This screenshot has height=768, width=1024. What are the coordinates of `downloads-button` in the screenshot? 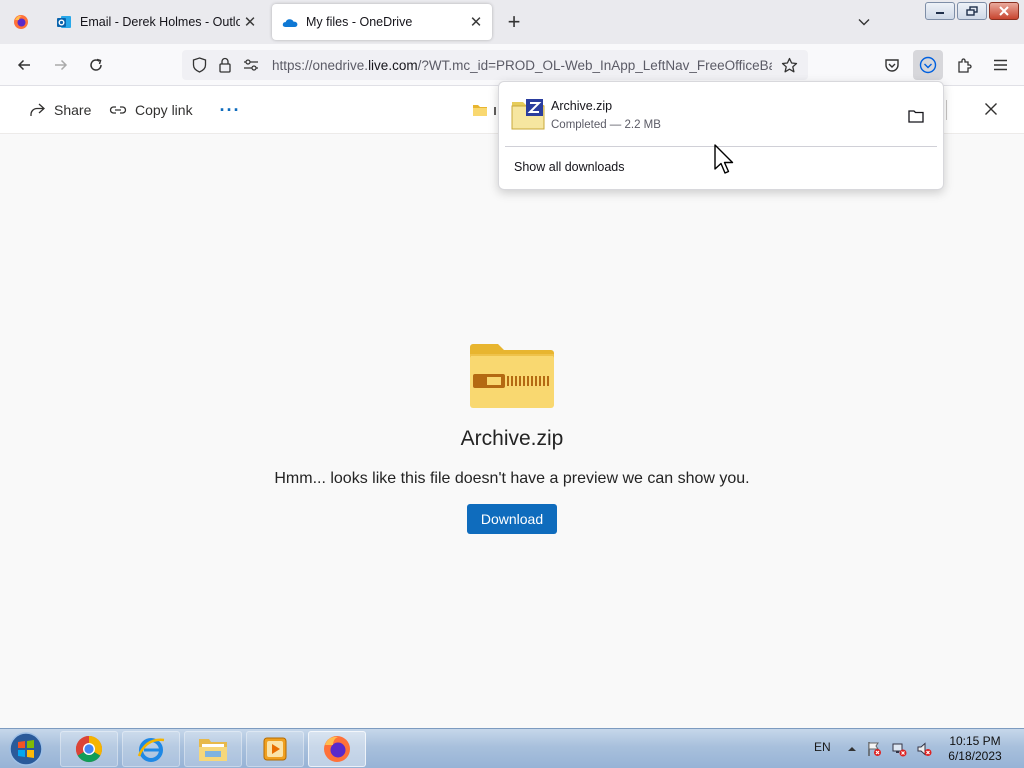 It's located at (928, 65).